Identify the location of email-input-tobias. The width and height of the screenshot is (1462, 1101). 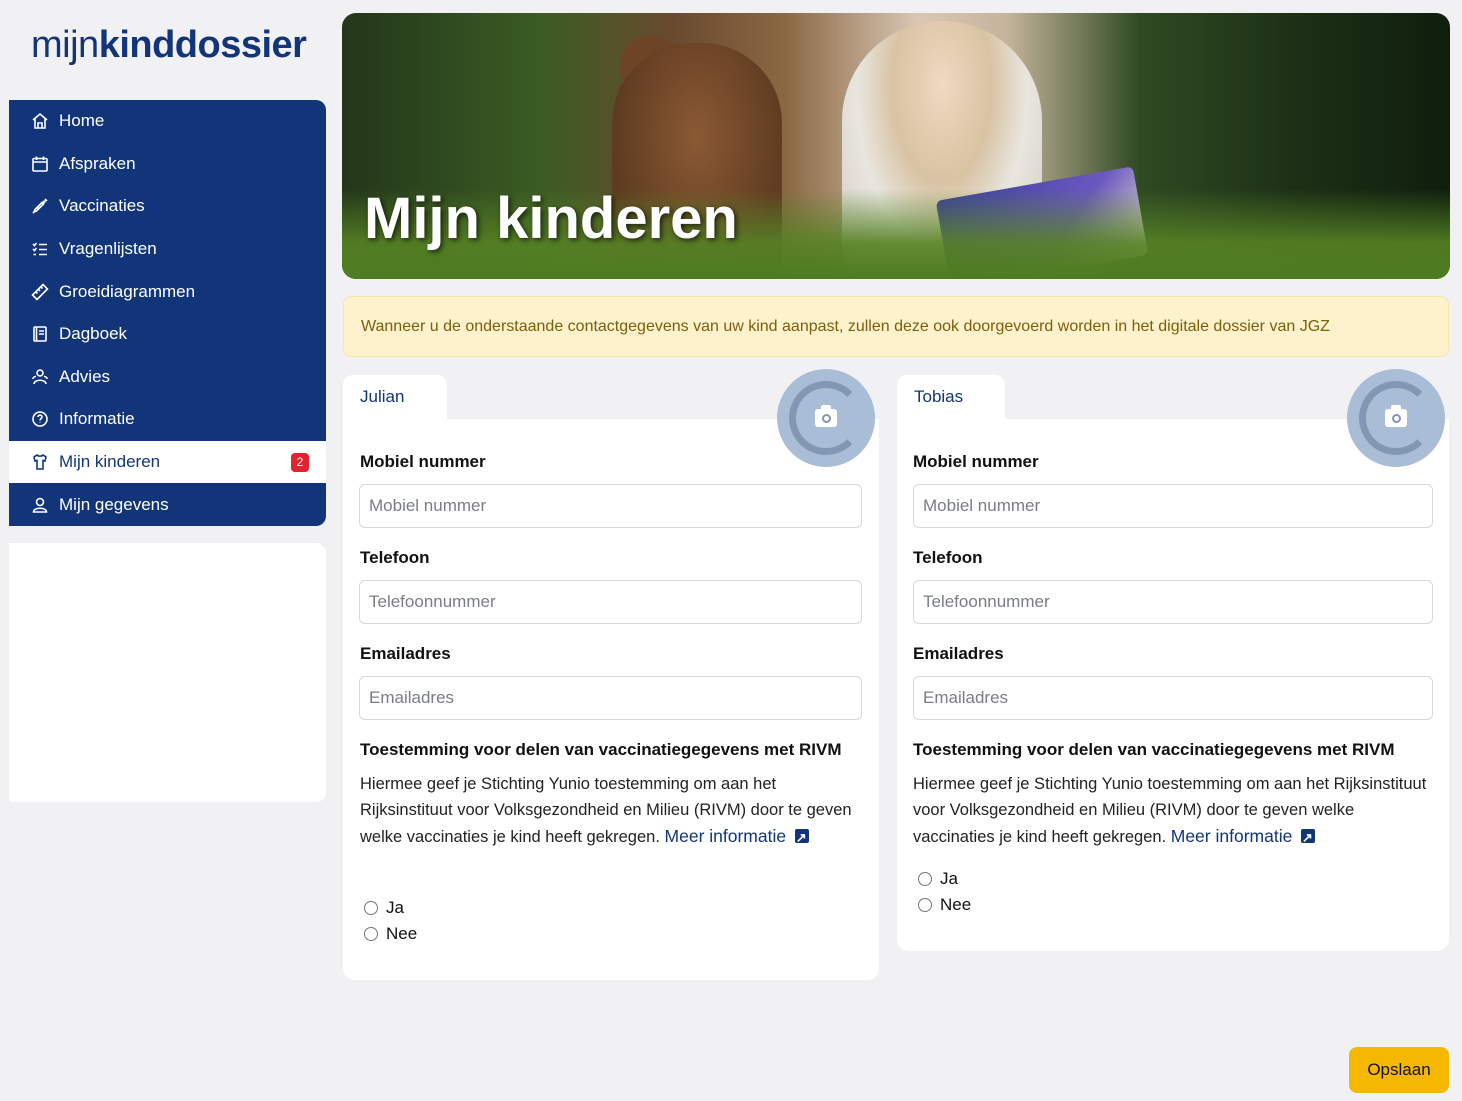
(1173, 698).